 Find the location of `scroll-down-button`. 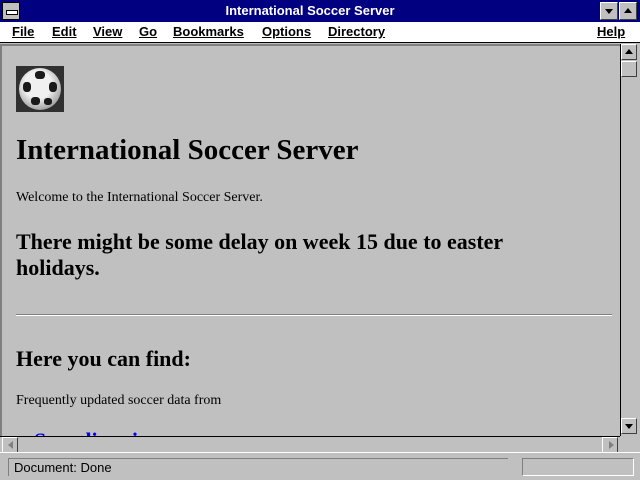

scroll-down-button is located at coordinates (629, 426).